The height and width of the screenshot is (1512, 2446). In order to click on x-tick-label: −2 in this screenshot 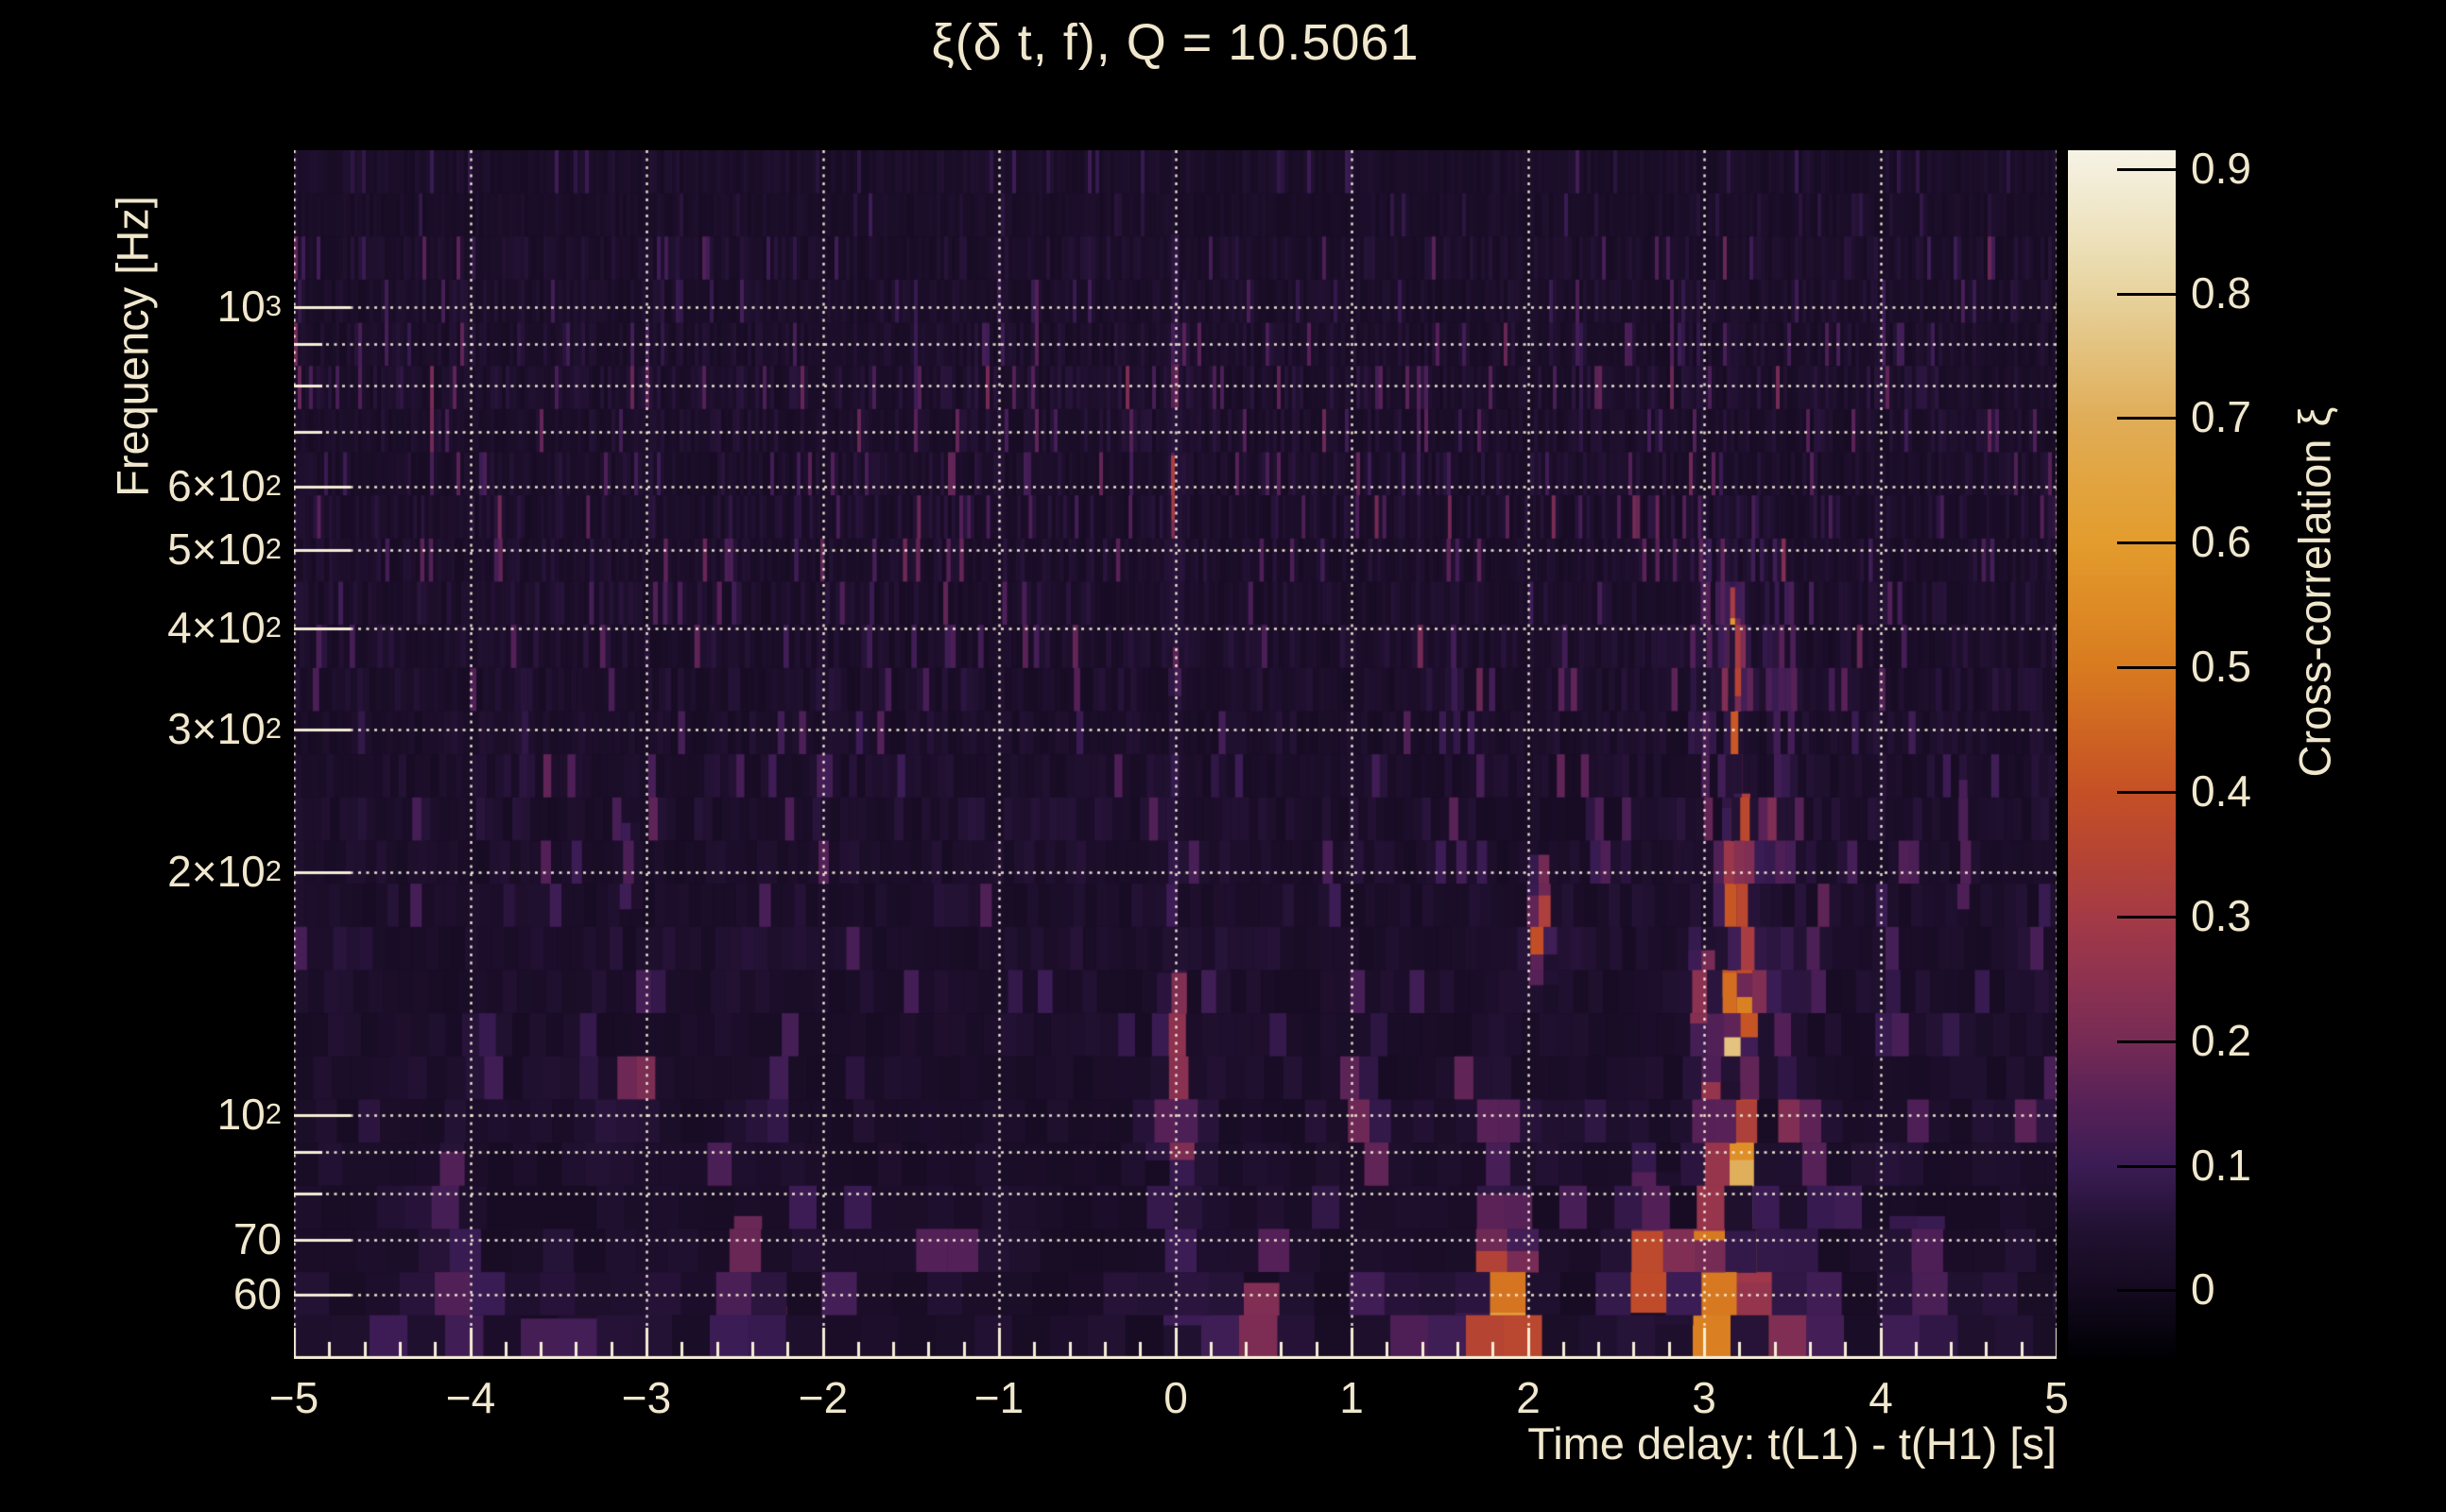, I will do `click(823, 1397)`.